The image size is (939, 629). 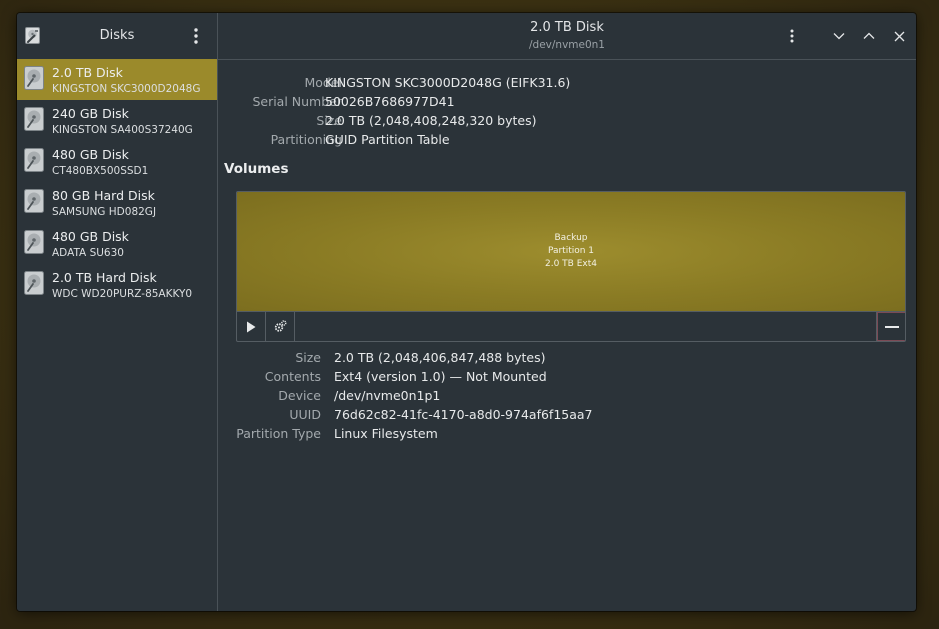 I want to click on mount-button, so click(x=251, y=326).